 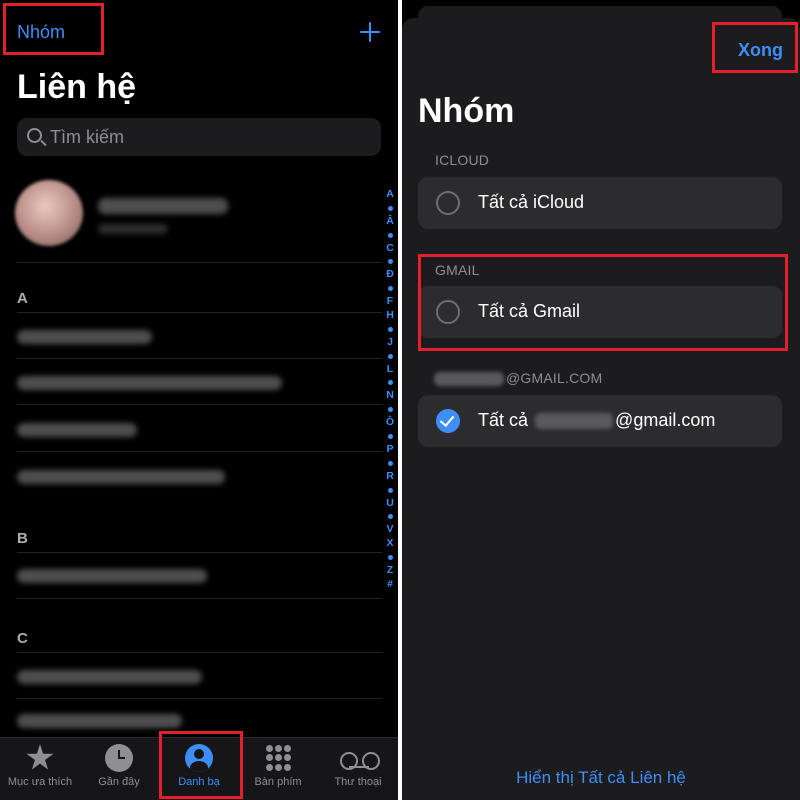 I want to click on my-card-name, so click(x=163, y=206).